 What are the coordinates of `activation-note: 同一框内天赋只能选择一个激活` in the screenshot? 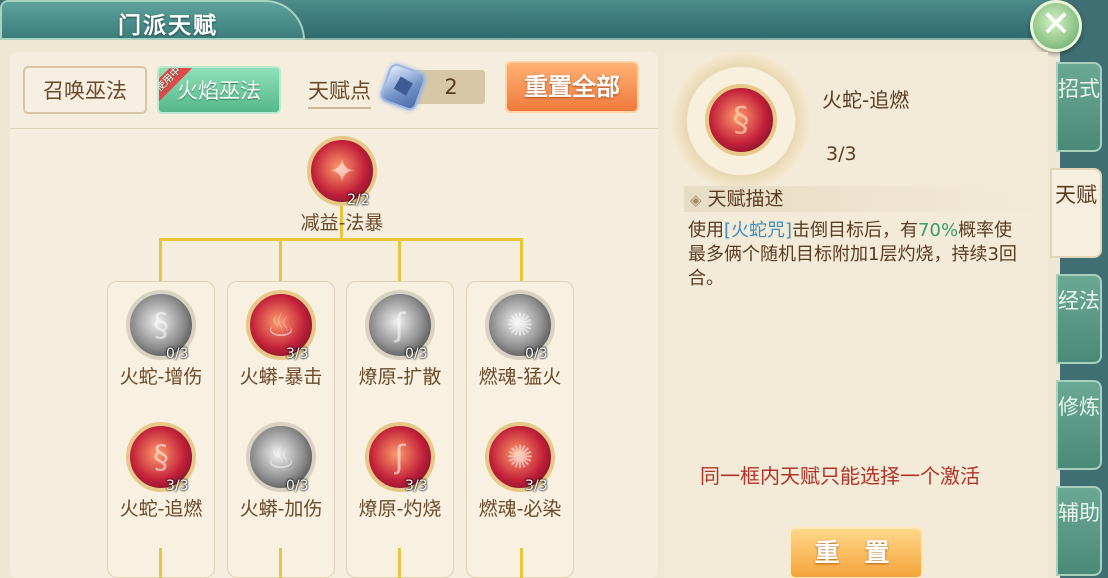 It's located at (840, 476).